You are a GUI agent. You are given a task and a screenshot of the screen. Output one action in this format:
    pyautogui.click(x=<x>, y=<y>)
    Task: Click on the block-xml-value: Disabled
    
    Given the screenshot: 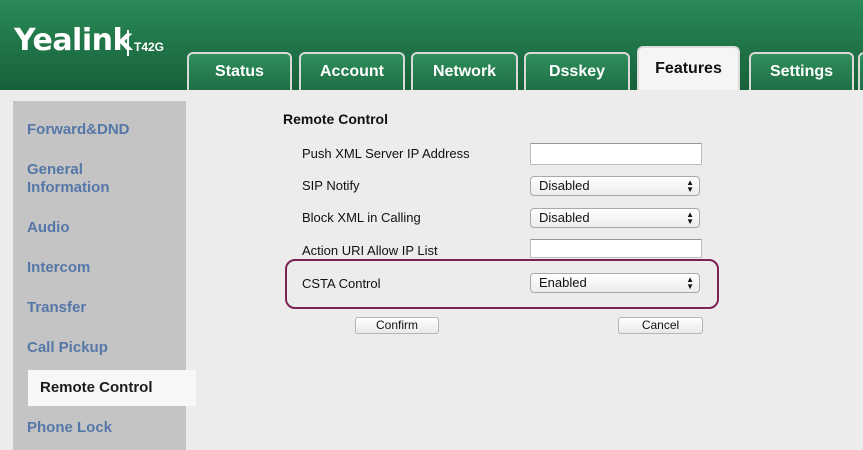 What is the action you would take?
    pyautogui.click(x=564, y=217)
    